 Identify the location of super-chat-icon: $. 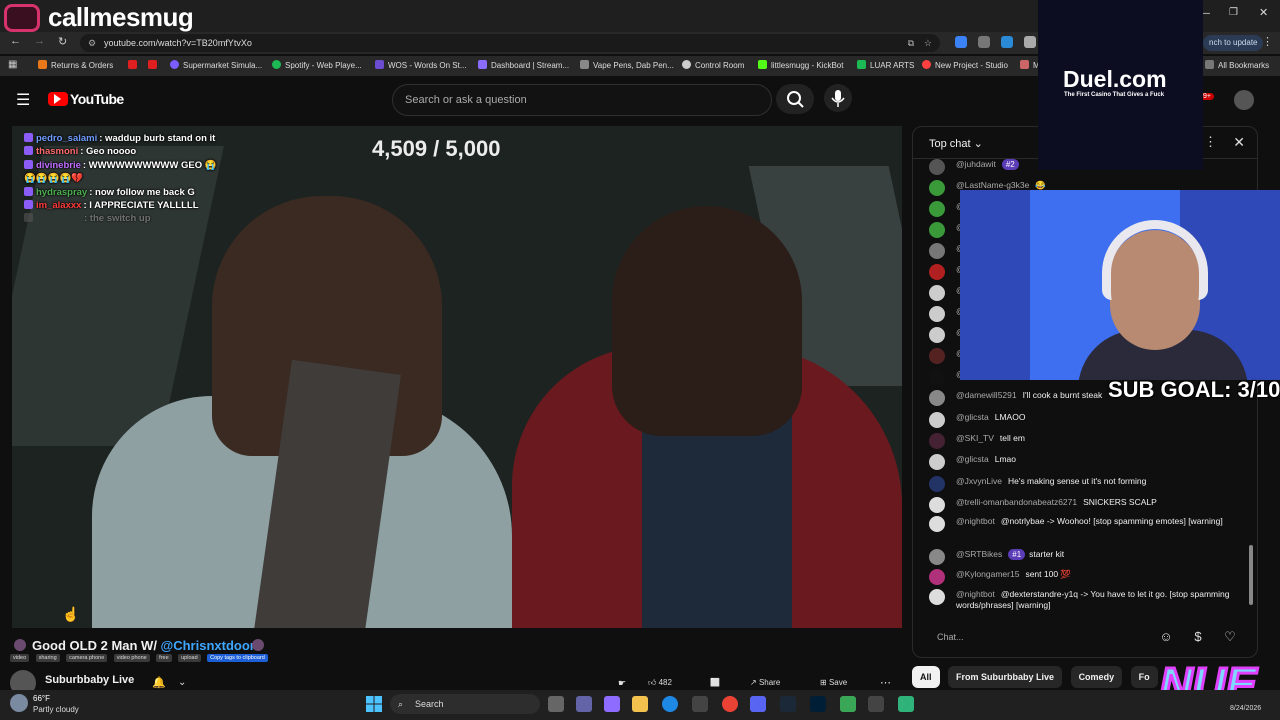
(1198, 637).